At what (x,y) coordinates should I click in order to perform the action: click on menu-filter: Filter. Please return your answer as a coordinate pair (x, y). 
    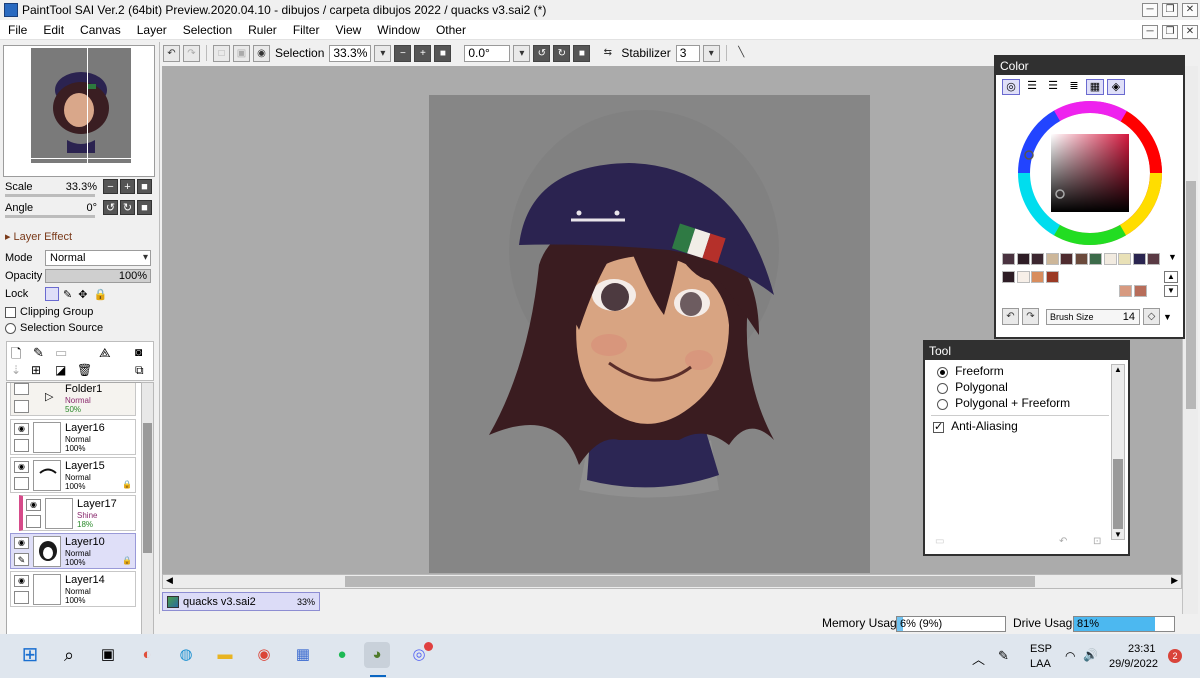
    Looking at the image, I should click on (306, 30).